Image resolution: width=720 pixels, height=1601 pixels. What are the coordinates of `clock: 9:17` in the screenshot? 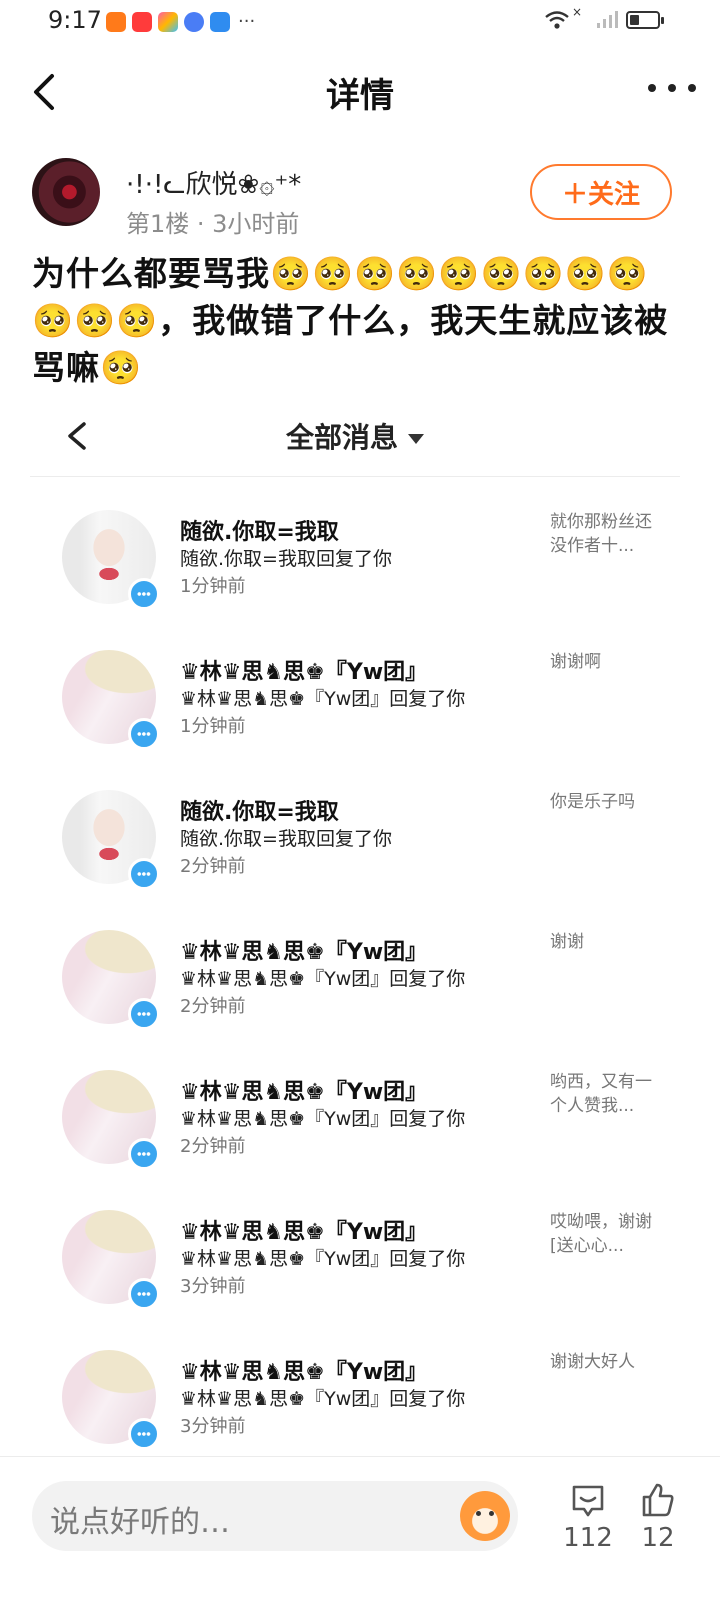 It's located at (75, 20).